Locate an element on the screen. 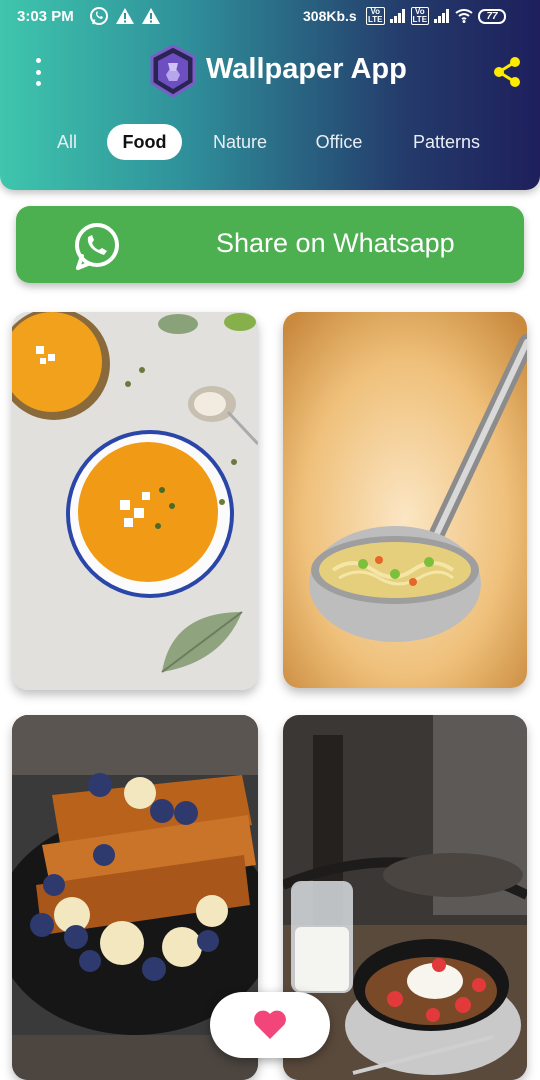  tab-nature: Nature is located at coordinates (240, 142).